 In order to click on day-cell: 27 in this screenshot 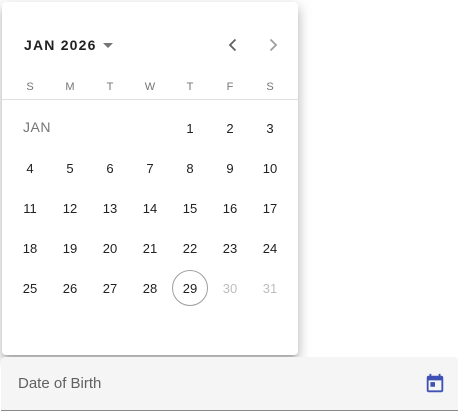, I will do `click(110, 288)`.